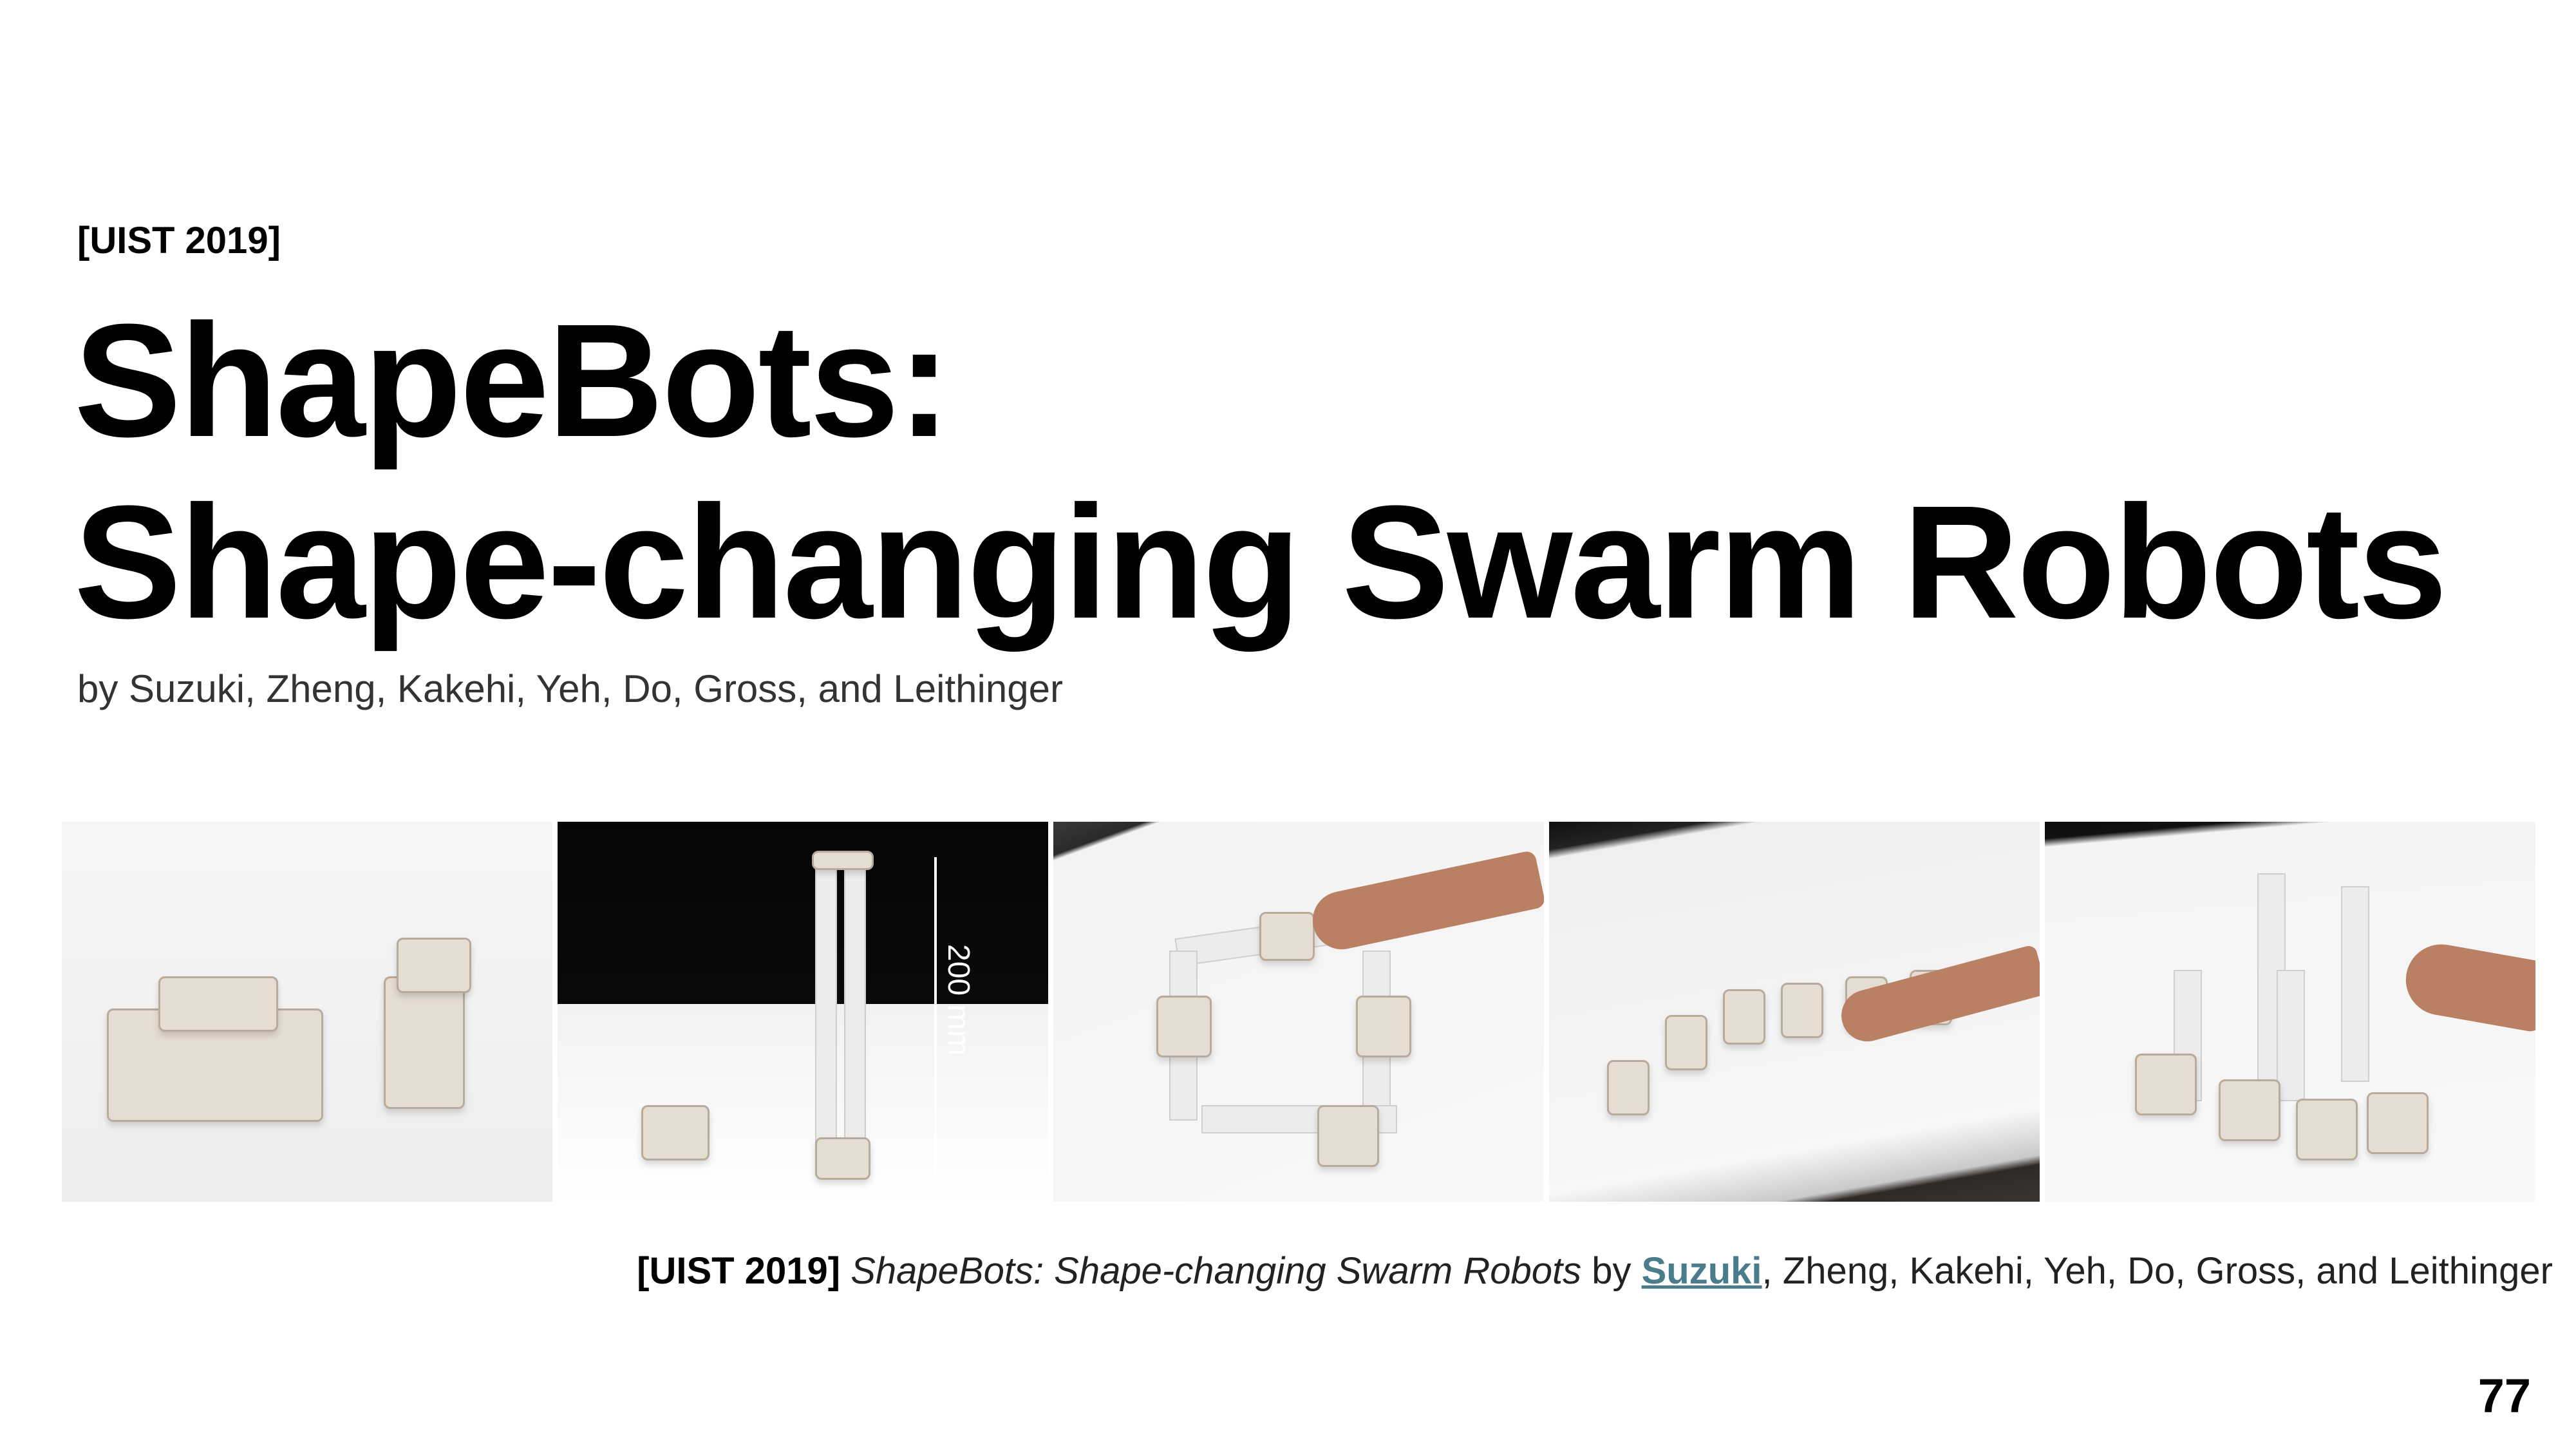  What do you see at coordinates (958, 1000) in the screenshot?
I see `scale-label: 200 mm` at bounding box center [958, 1000].